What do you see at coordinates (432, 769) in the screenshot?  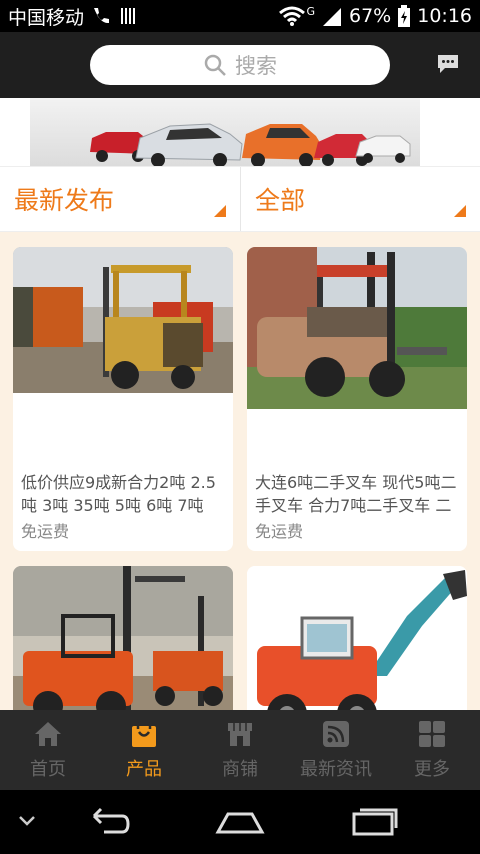 I see `tab-label: 更多` at bounding box center [432, 769].